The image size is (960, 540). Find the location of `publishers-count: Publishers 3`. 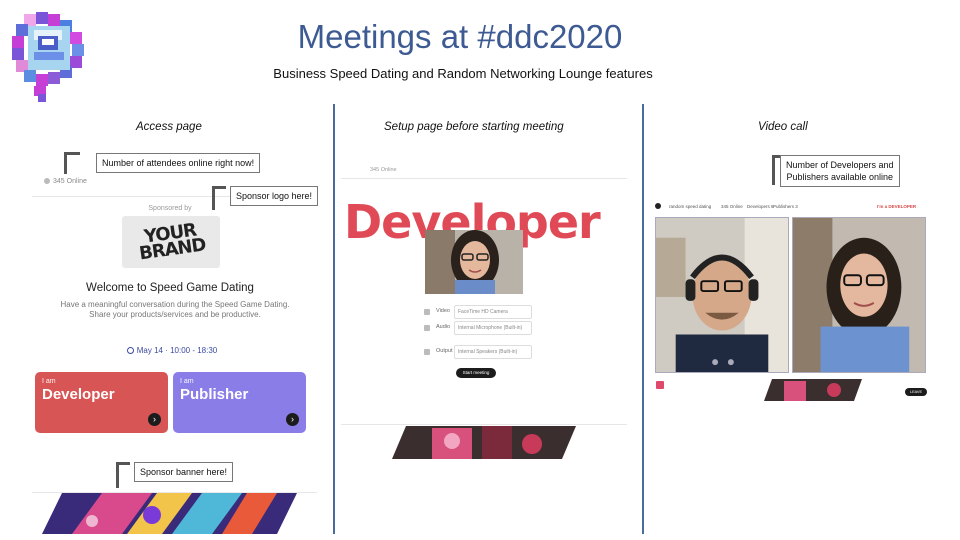

publishers-count: Publishers 3 is located at coordinates (785, 206).